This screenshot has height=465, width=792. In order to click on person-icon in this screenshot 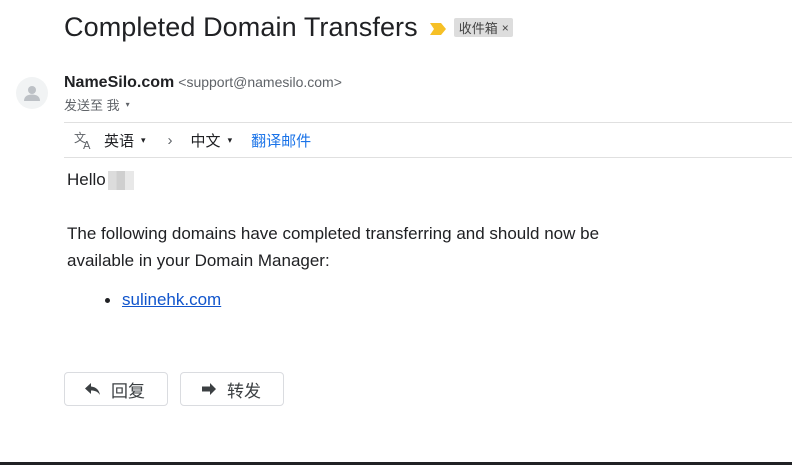, I will do `click(32, 93)`.